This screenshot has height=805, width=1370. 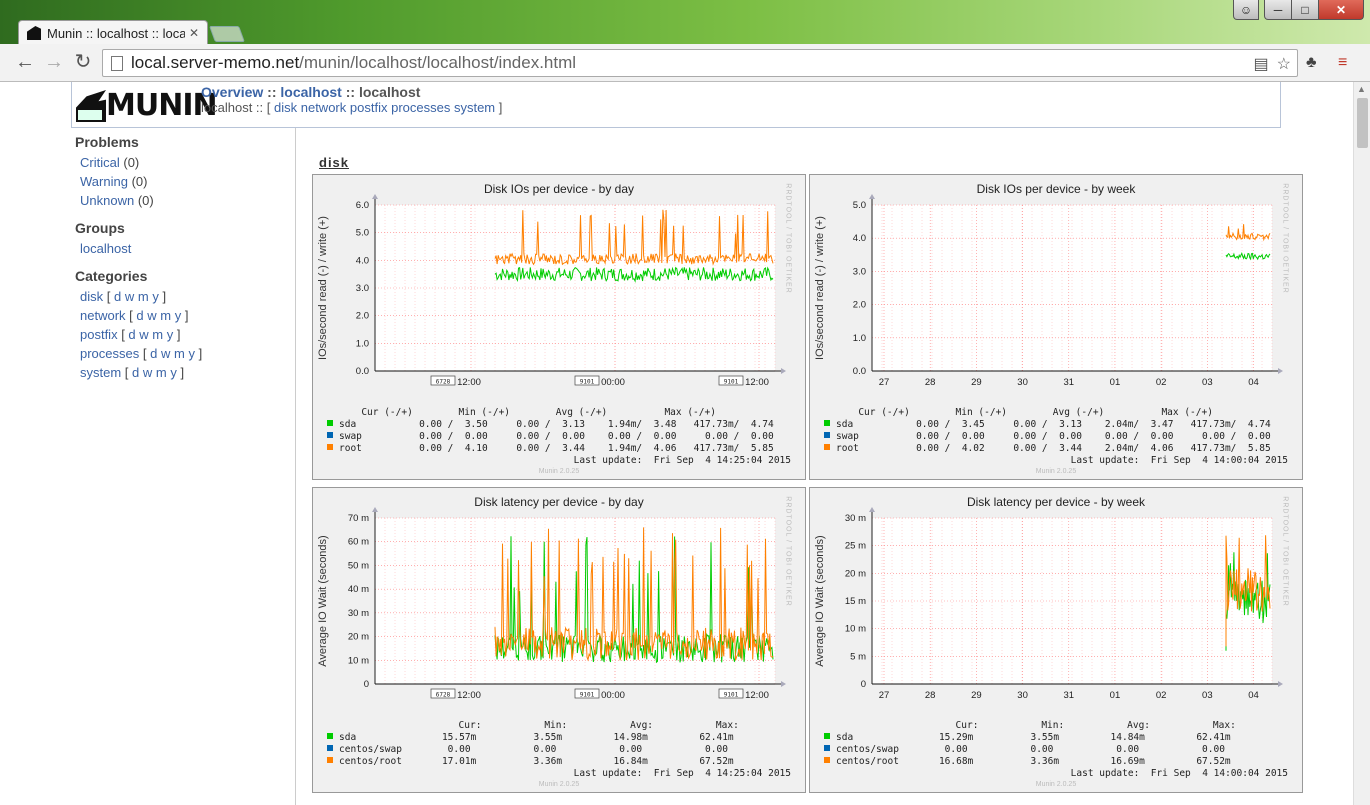 What do you see at coordinates (1064, 737) in the screenshot?
I see `legend-values: 15.29m 3.55m 14.84m 62.41m` at bounding box center [1064, 737].